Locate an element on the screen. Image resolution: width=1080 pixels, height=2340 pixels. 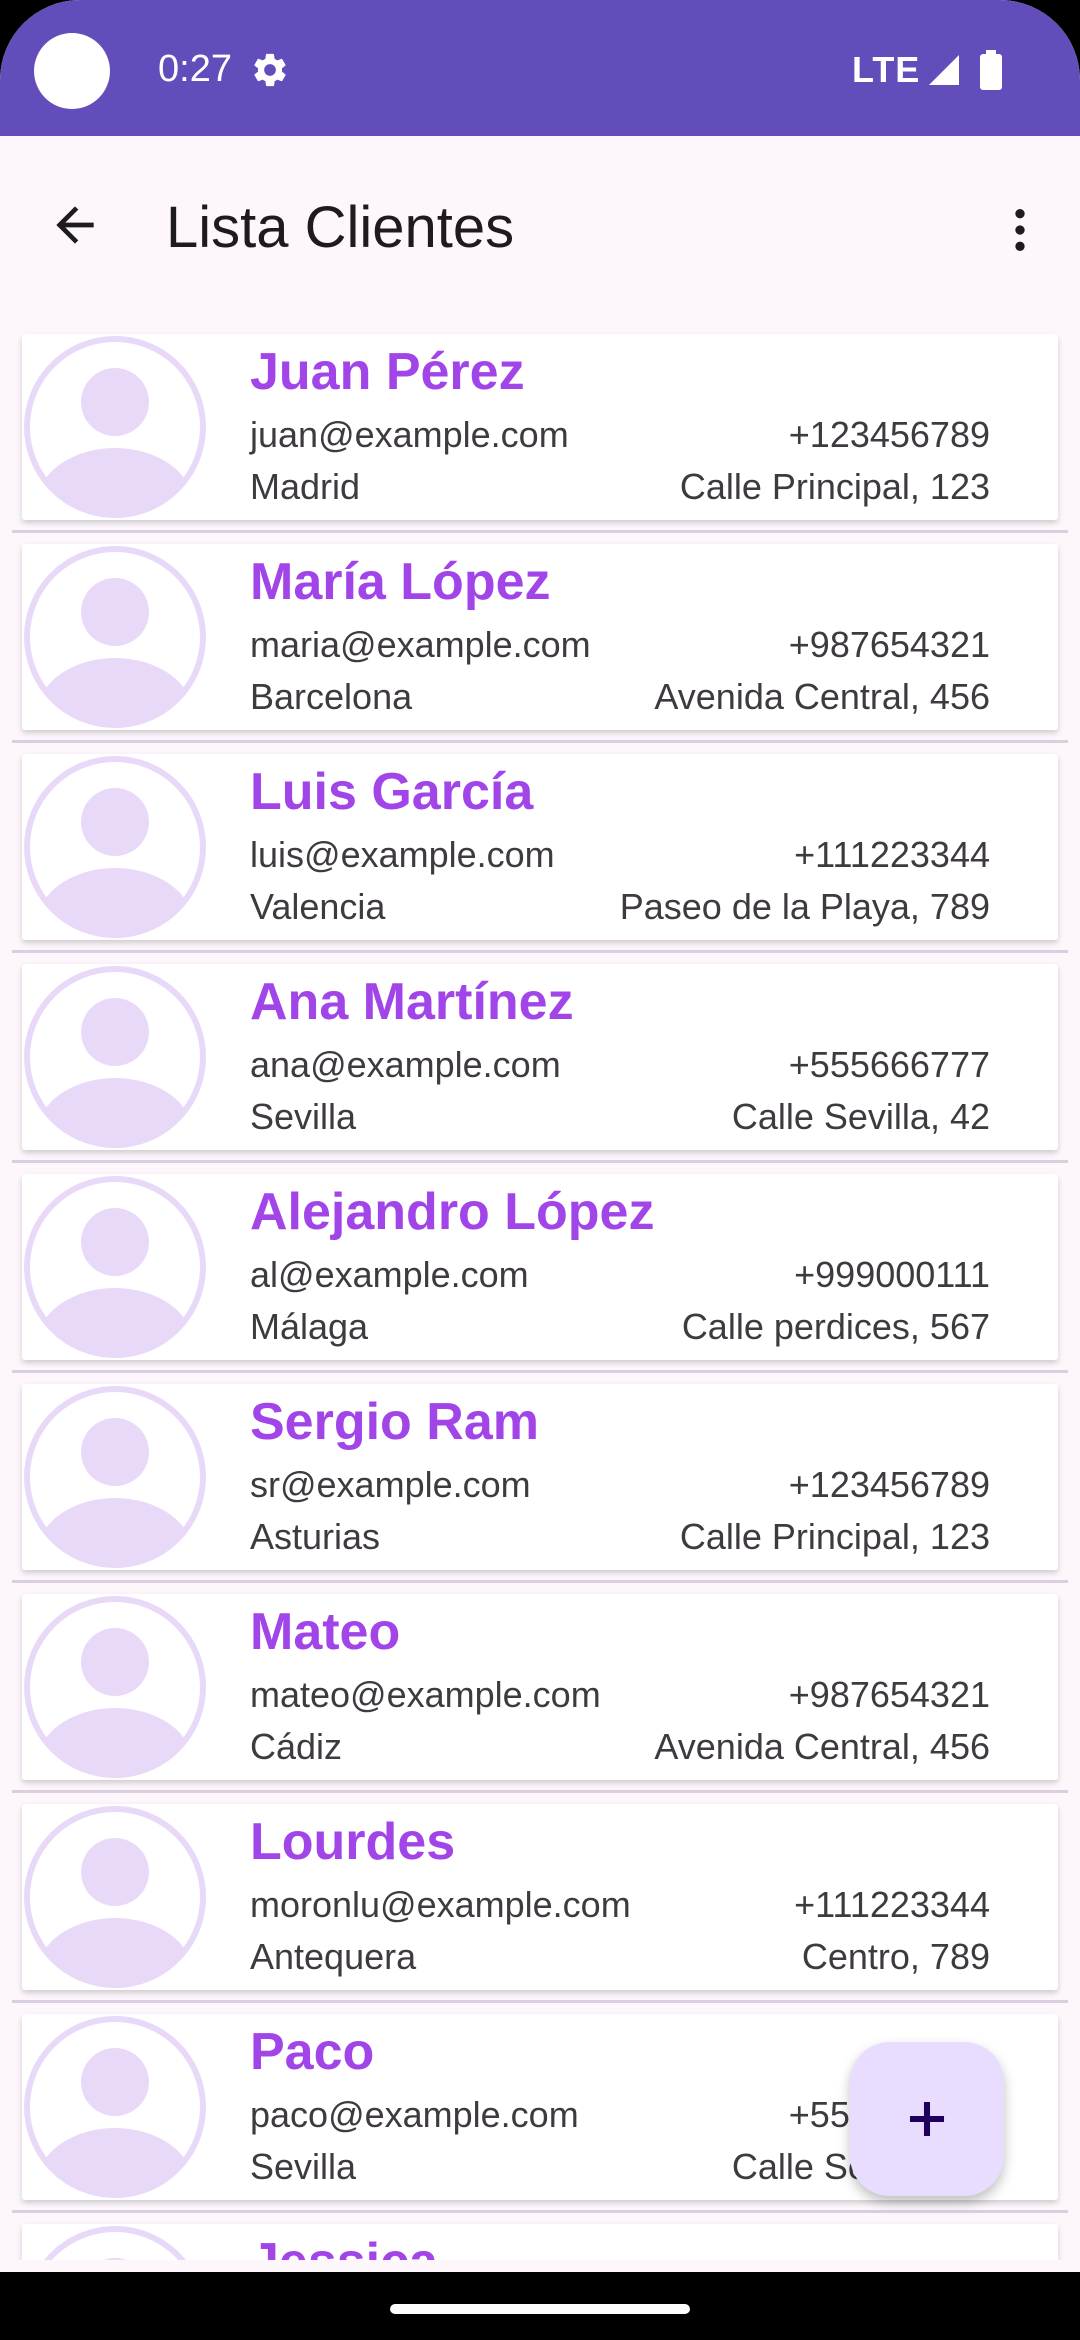
client-phone: +555666777 is located at coordinates (889, 1064).